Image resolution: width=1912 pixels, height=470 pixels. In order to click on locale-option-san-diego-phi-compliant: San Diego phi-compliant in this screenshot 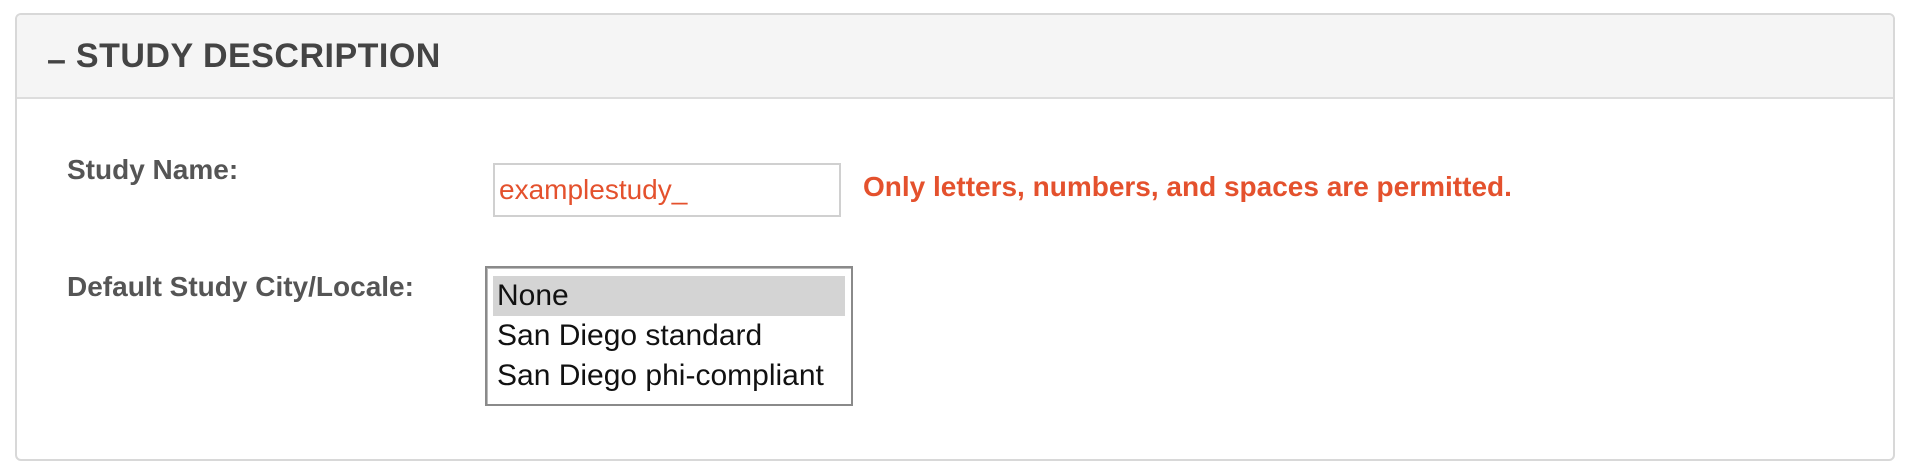, I will do `click(669, 376)`.